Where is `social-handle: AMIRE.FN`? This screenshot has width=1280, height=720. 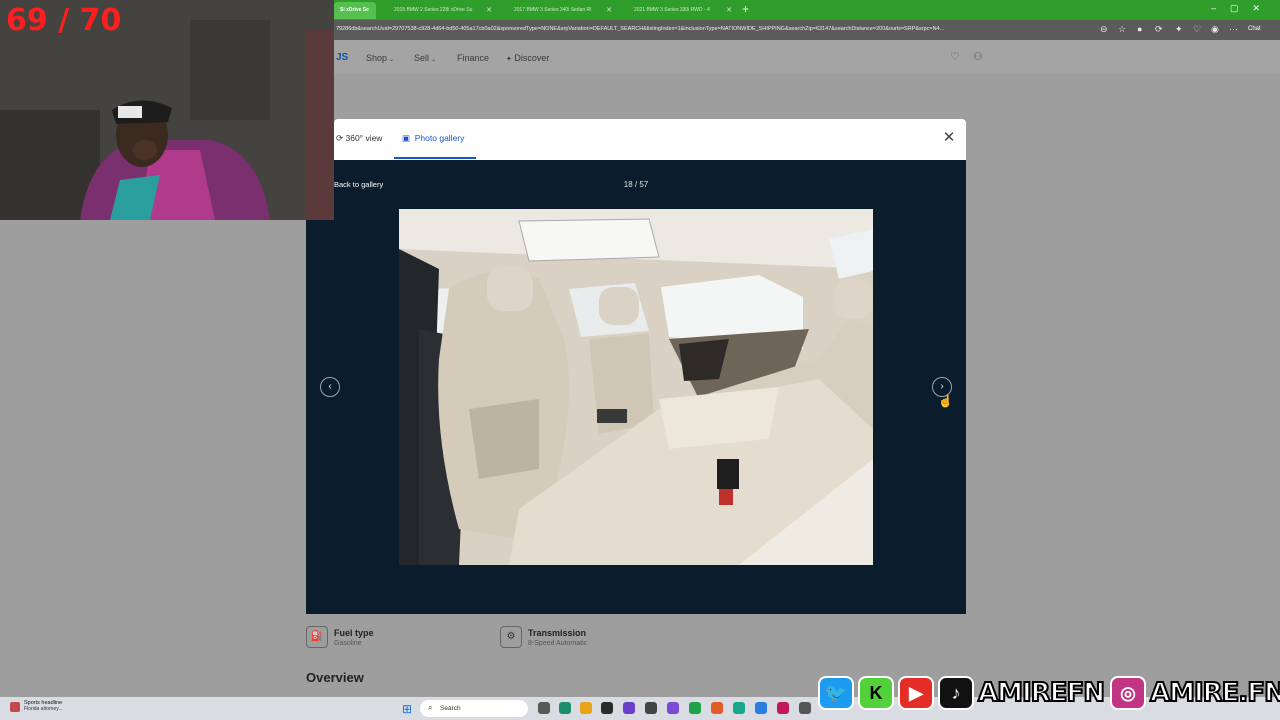 social-handle: AMIRE.FN is located at coordinates (1214, 693).